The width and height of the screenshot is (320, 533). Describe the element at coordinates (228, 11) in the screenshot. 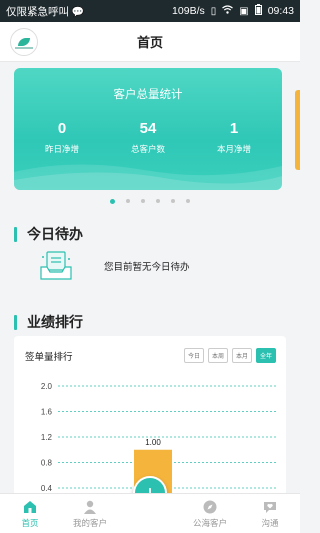

I see `wifi-icon` at that location.